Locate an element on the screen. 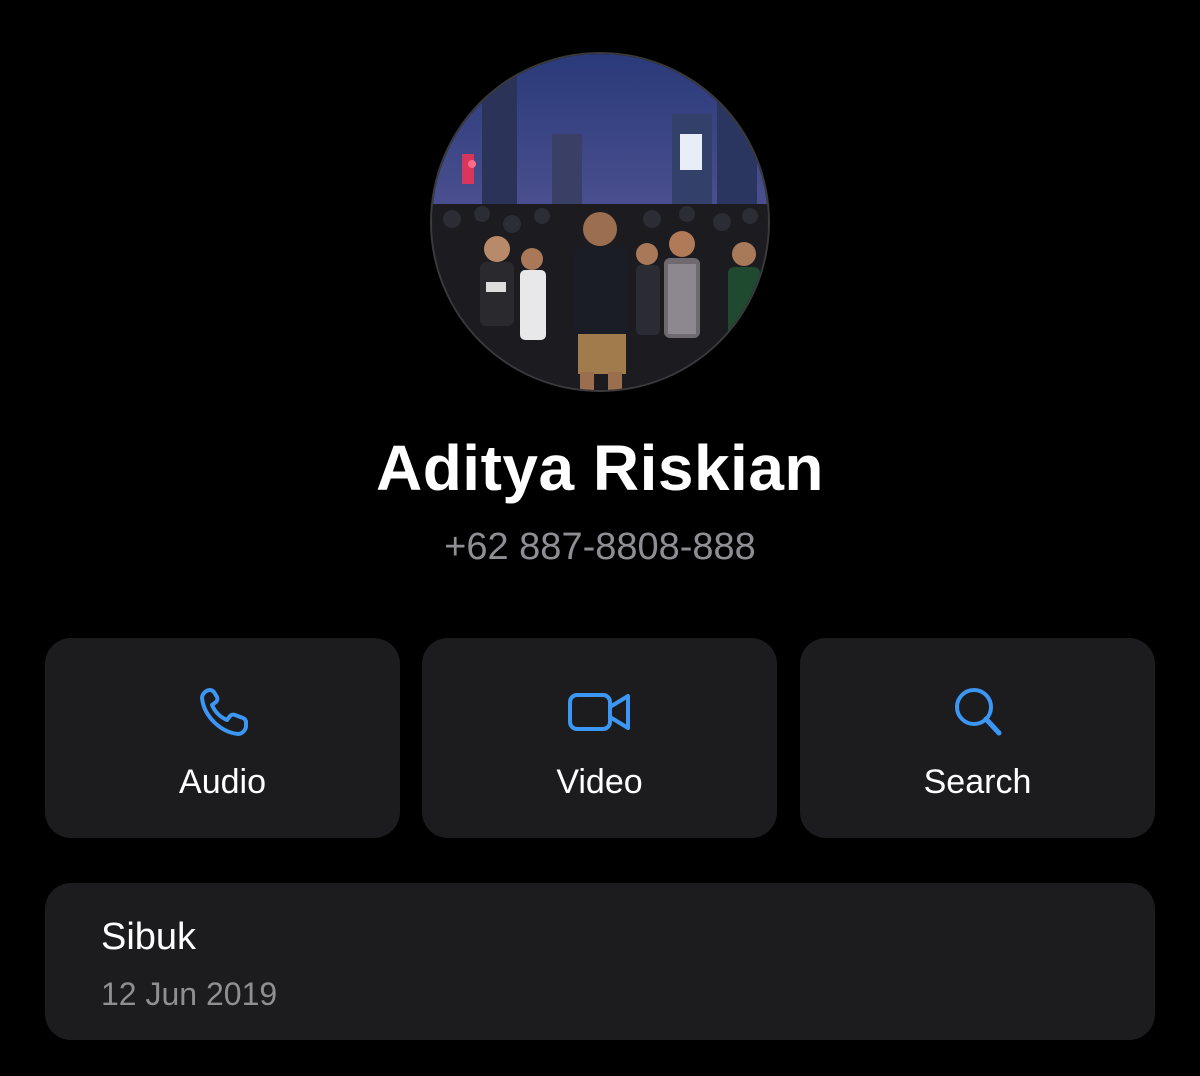 This screenshot has width=1200, height=1076. search-icon is located at coordinates (978, 712).